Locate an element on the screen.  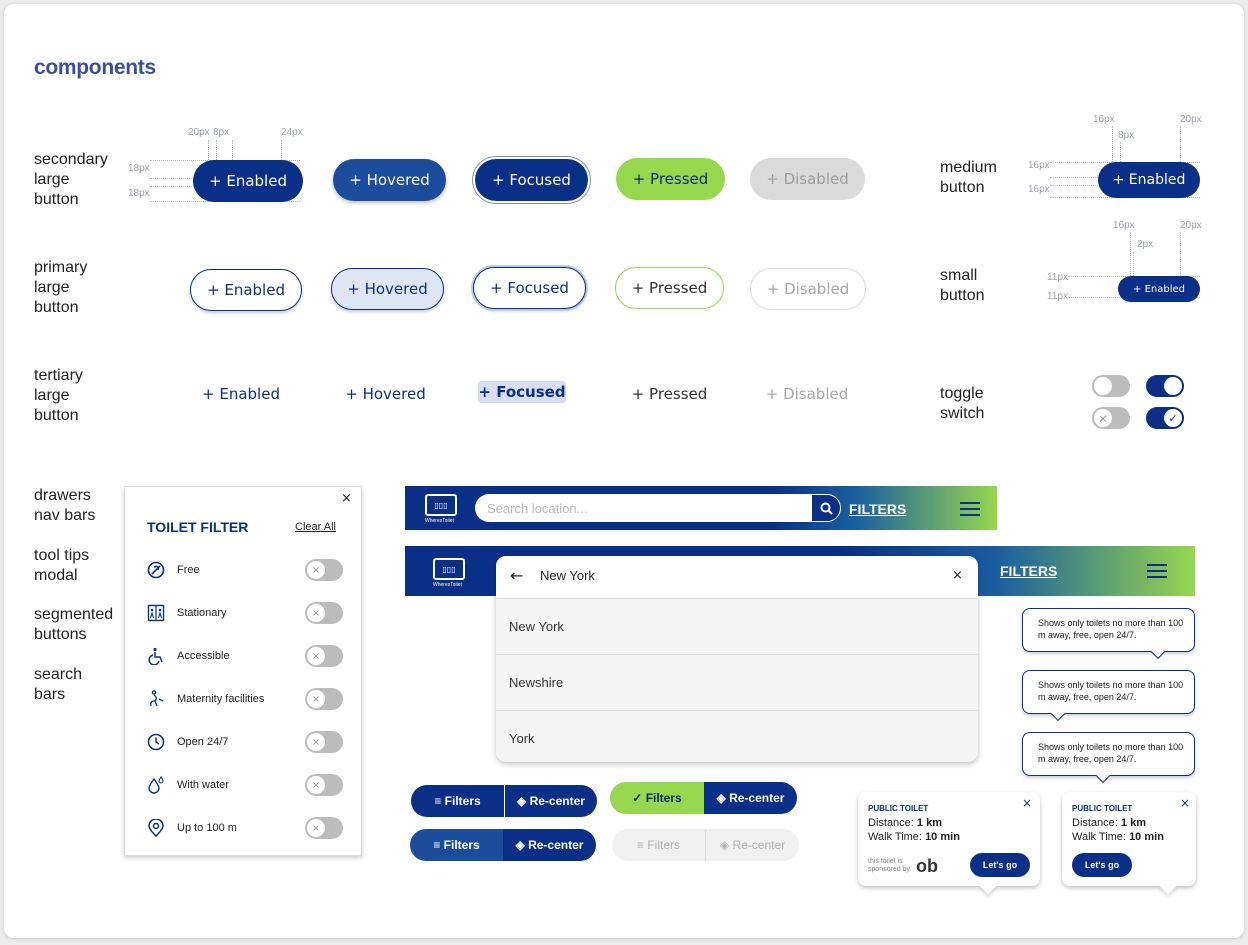
toggle-knob is located at coordinates (1103, 386).